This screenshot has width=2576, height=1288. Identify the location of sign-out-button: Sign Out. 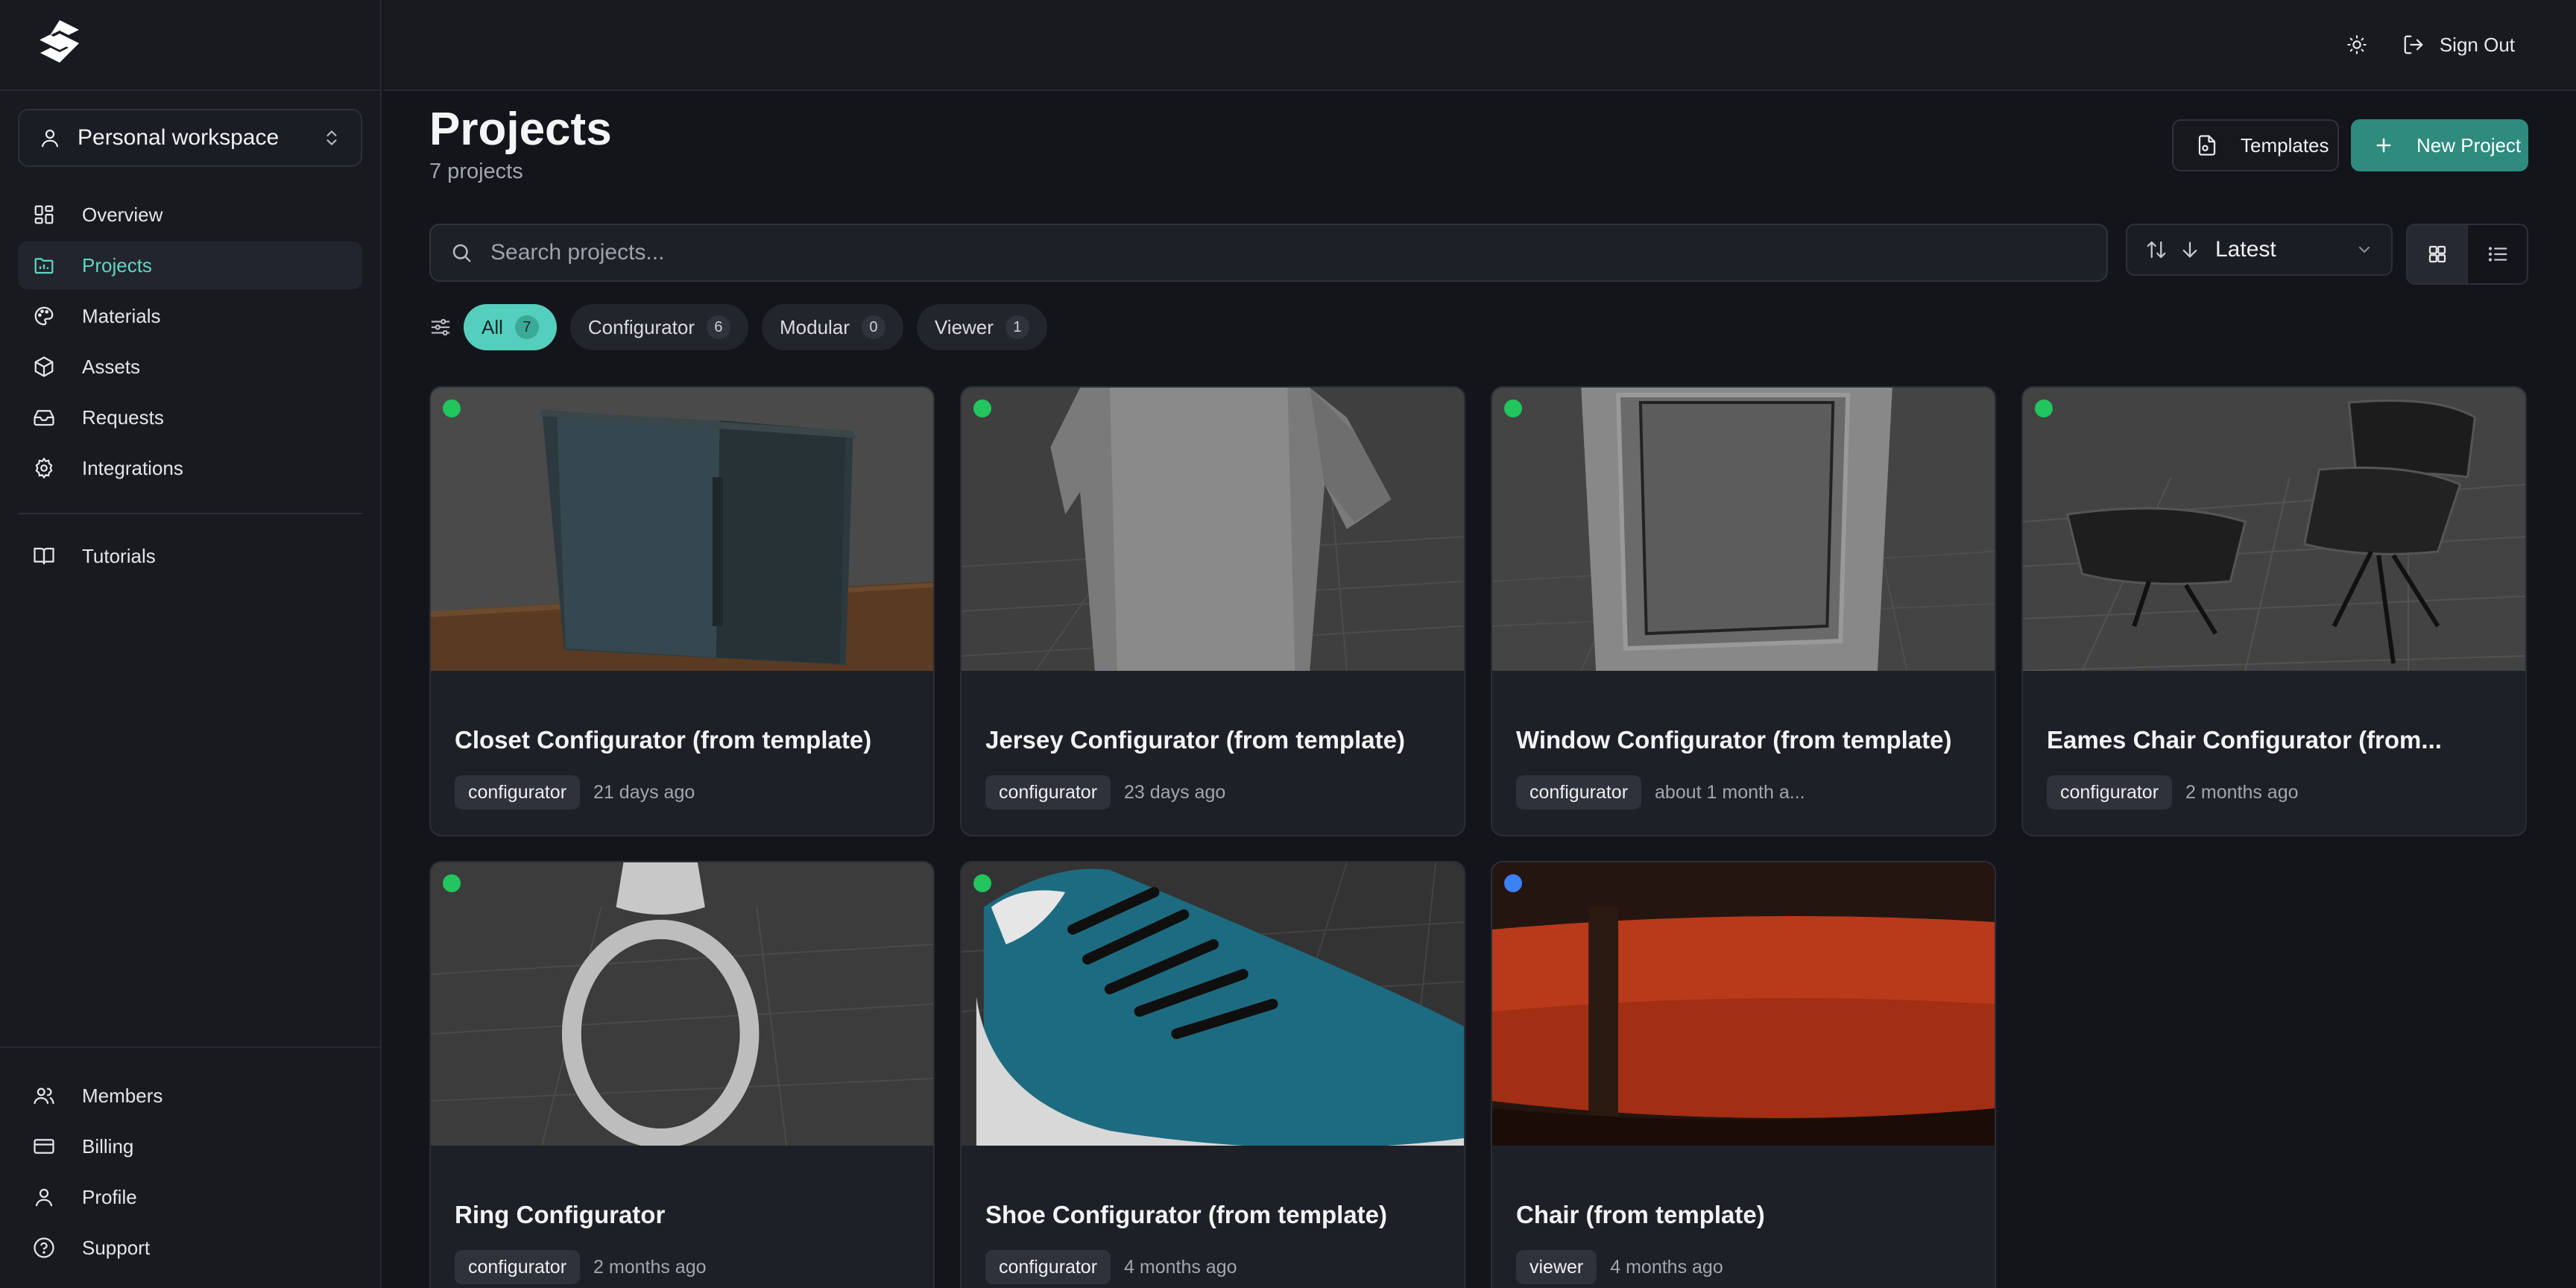
(2458, 45).